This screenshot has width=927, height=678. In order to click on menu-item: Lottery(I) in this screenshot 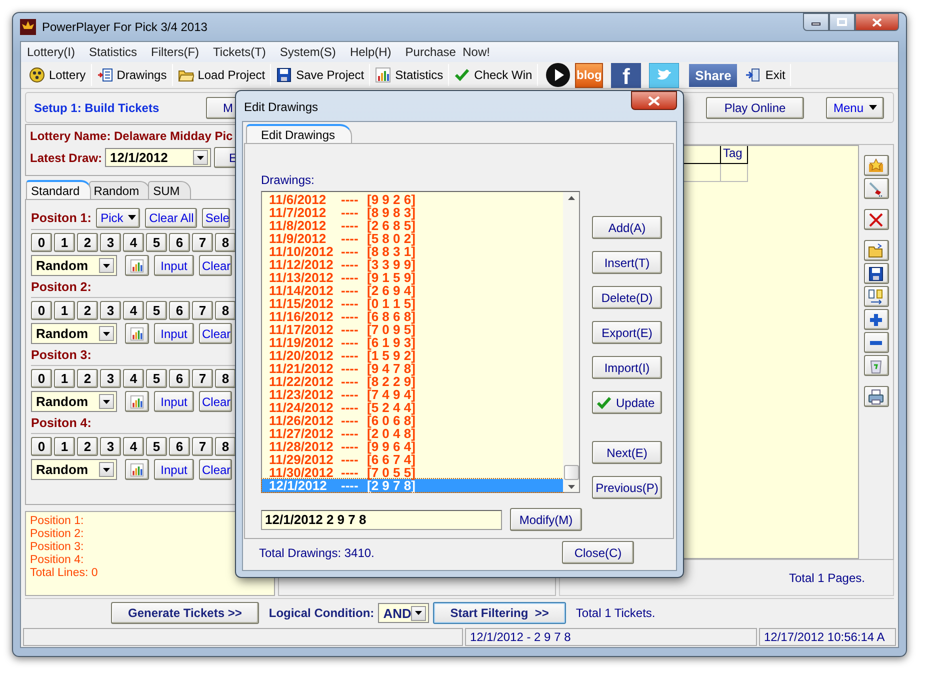, I will do `click(54, 52)`.